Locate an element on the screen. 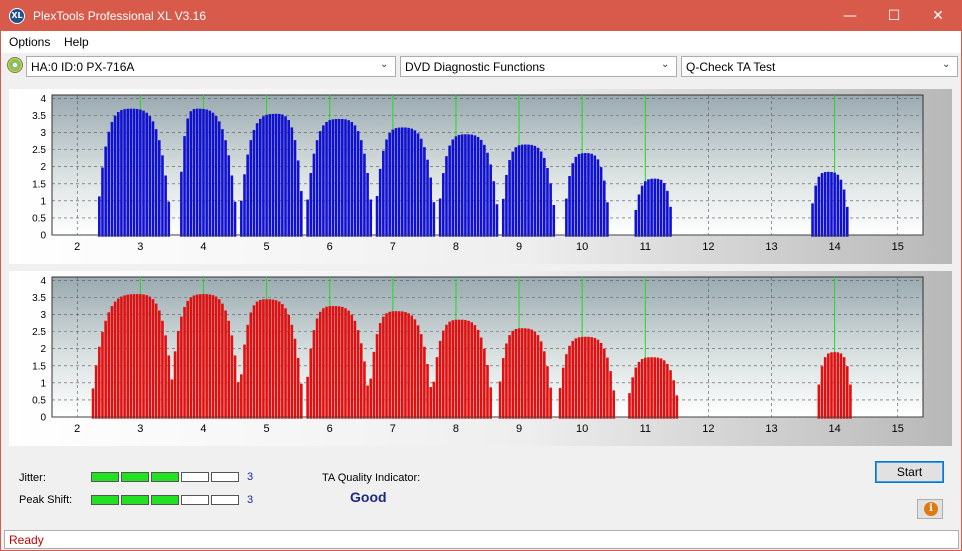 The image size is (962, 551). jitter-chart-x-tick-label: 11 is located at coordinates (645, 247).